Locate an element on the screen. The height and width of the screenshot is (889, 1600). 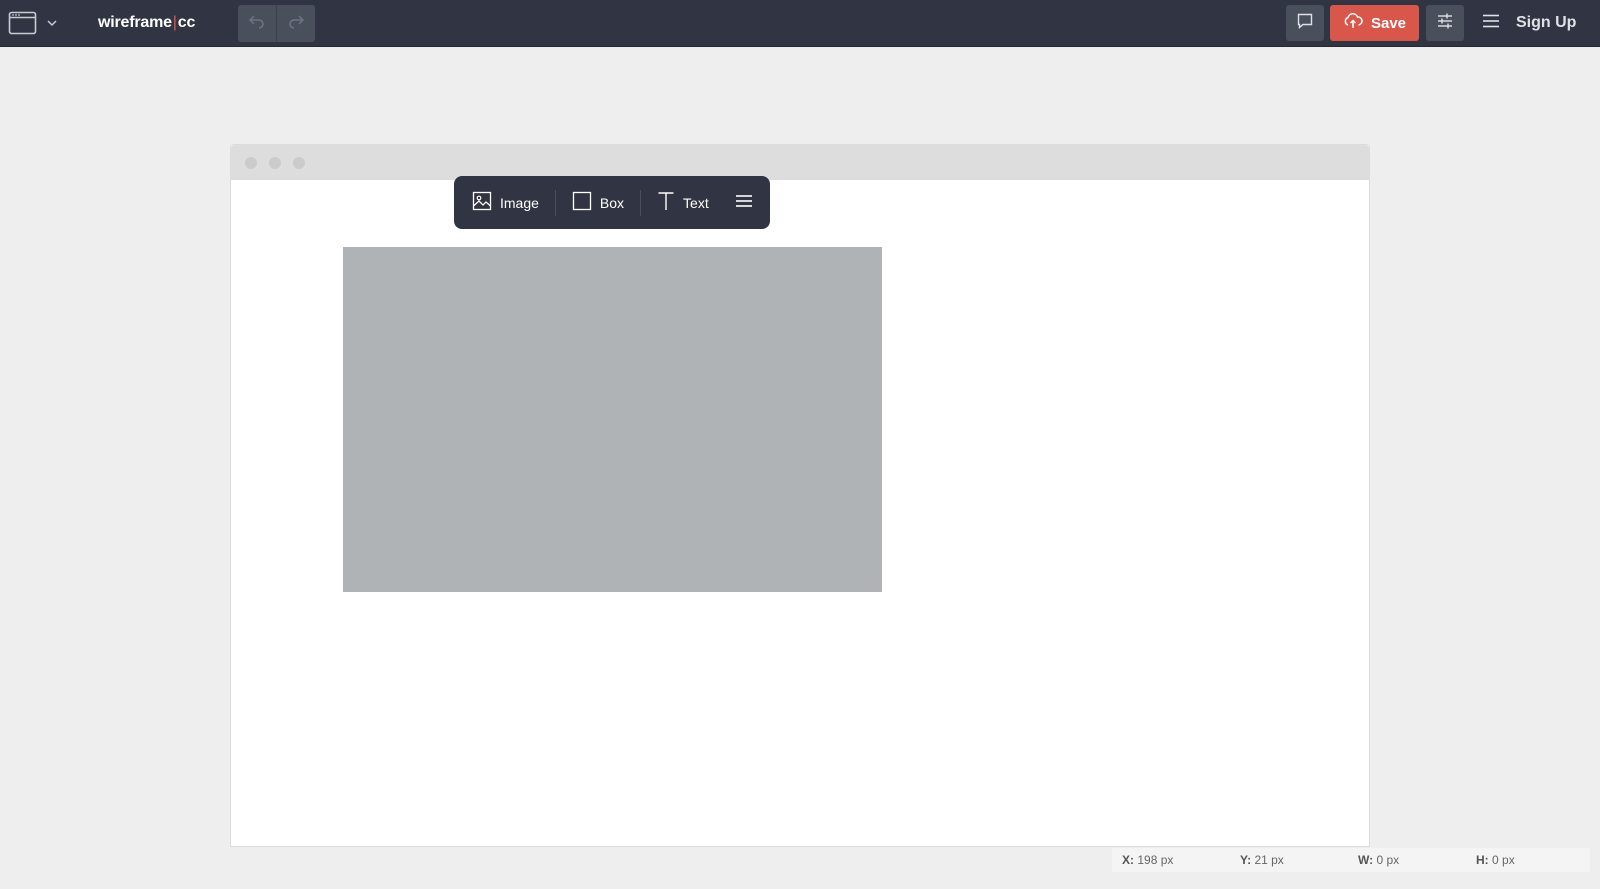
main-menu-button is located at coordinates (1491, 23).